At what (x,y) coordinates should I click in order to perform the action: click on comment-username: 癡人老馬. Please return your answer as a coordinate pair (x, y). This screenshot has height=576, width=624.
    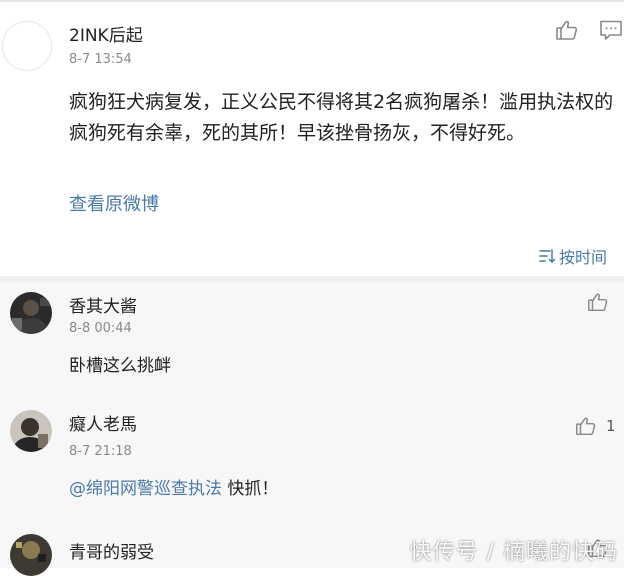
    Looking at the image, I should click on (103, 422).